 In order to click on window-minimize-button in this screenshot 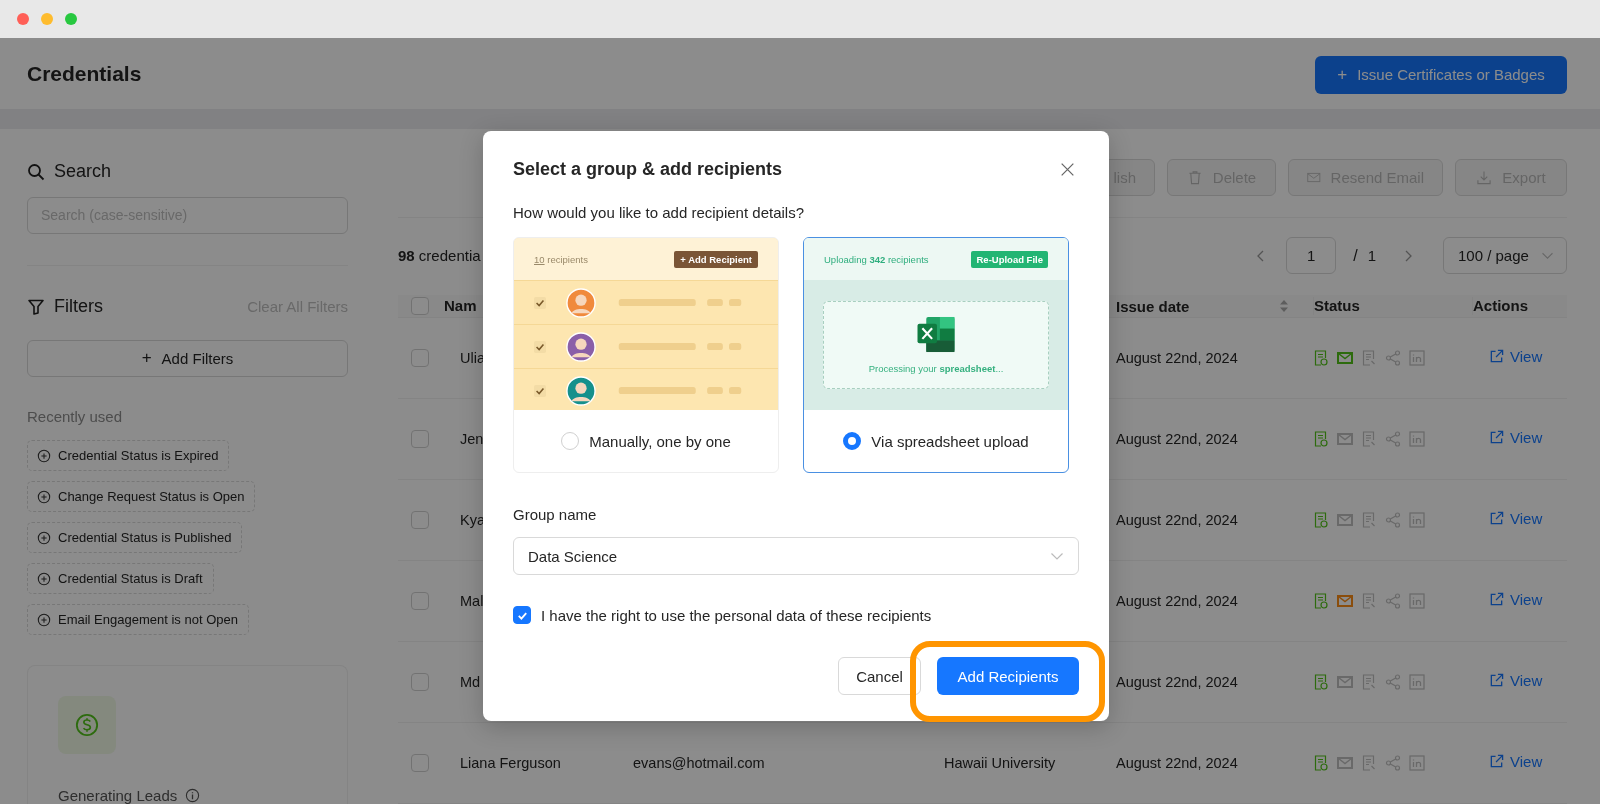, I will do `click(47, 19)`.